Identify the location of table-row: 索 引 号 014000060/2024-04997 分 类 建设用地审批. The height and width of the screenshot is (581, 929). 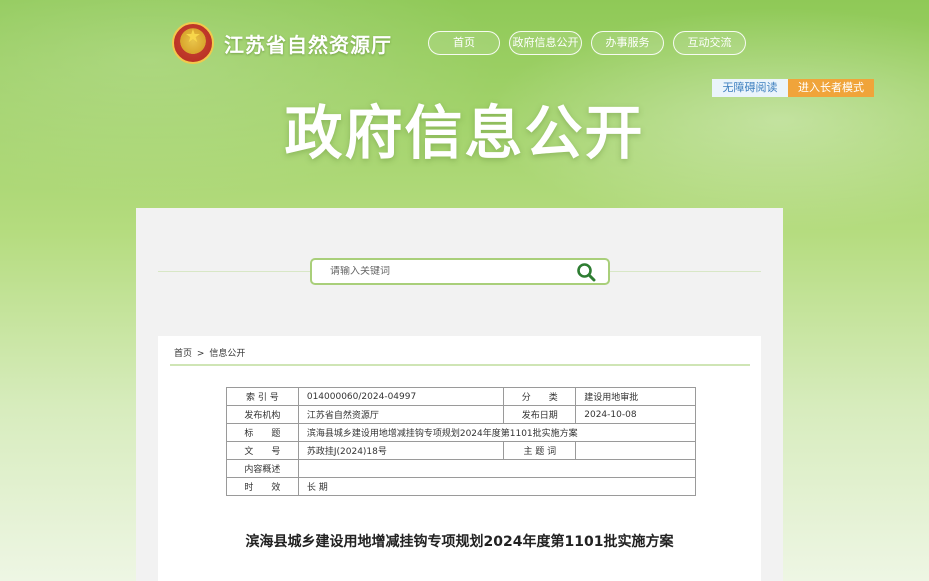
(461, 396).